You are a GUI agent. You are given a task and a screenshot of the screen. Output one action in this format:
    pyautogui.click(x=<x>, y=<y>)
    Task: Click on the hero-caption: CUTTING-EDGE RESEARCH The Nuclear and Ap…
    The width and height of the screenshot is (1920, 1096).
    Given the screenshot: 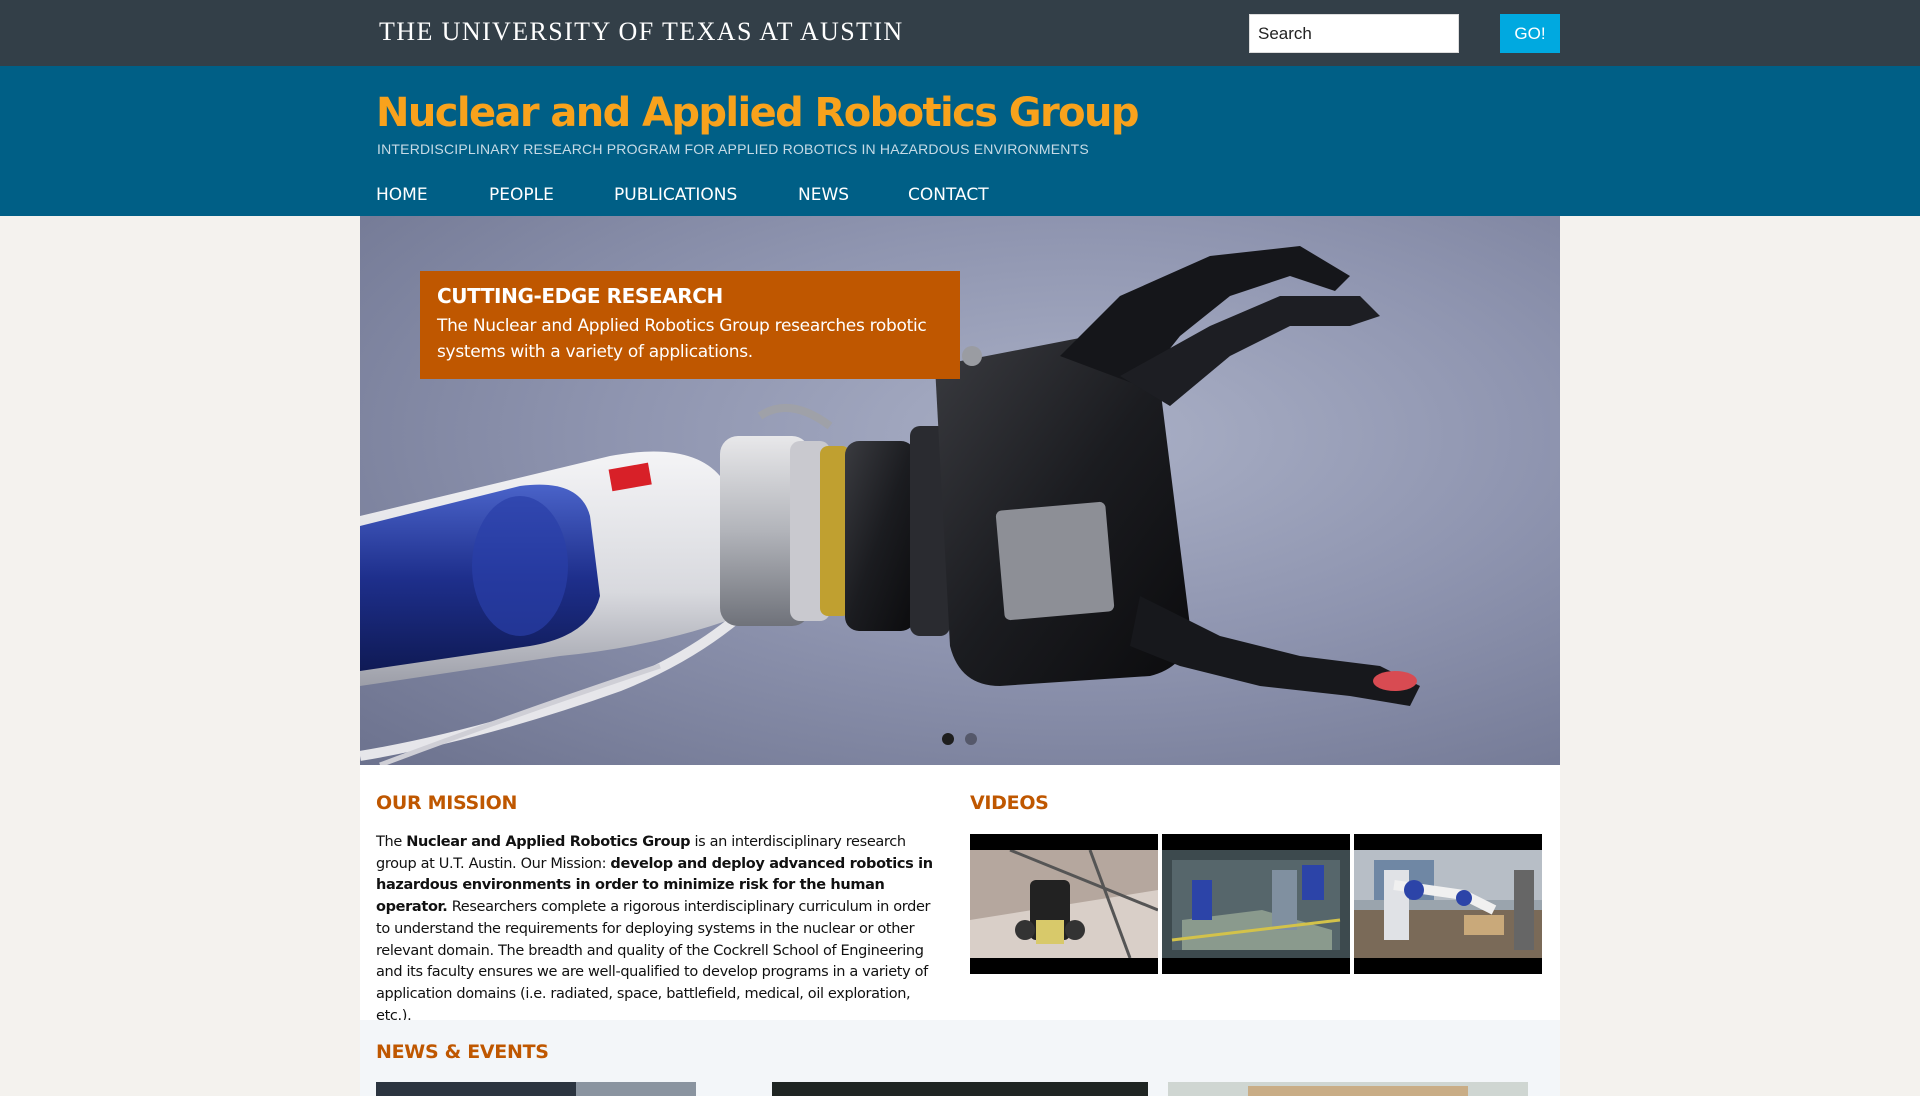 What is the action you would take?
    pyautogui.click(x=690, y=325)
    